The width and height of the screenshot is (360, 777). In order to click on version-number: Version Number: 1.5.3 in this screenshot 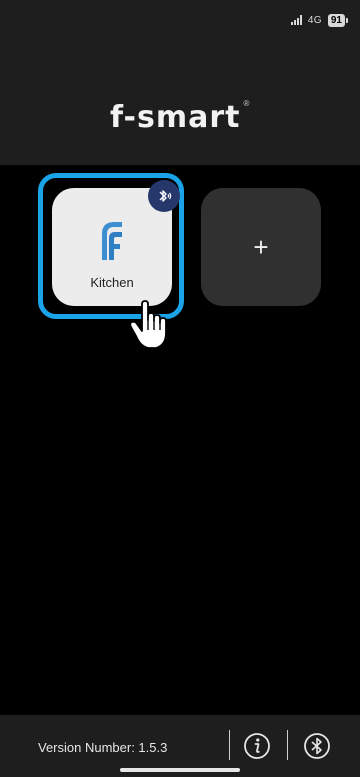, I will do `click(103, 747)`.